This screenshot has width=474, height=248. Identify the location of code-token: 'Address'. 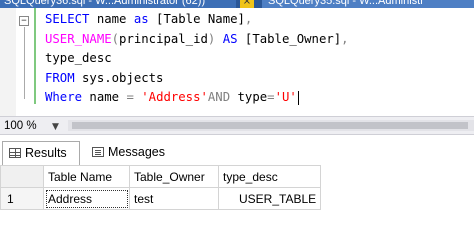
(174, 97).